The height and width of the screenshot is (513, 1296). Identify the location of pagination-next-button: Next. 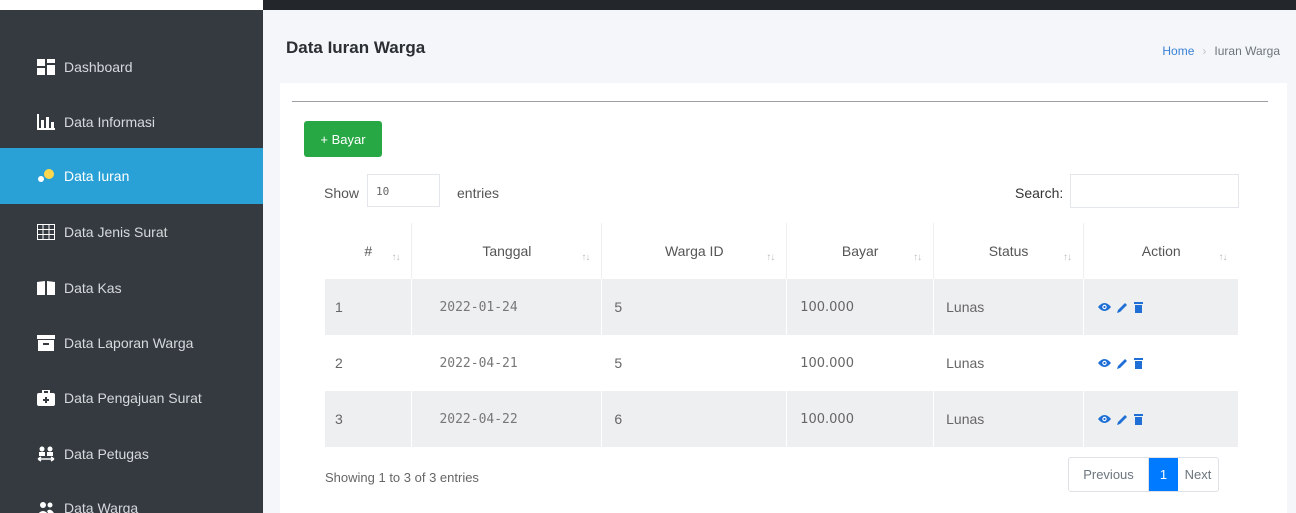
(1198, 474).